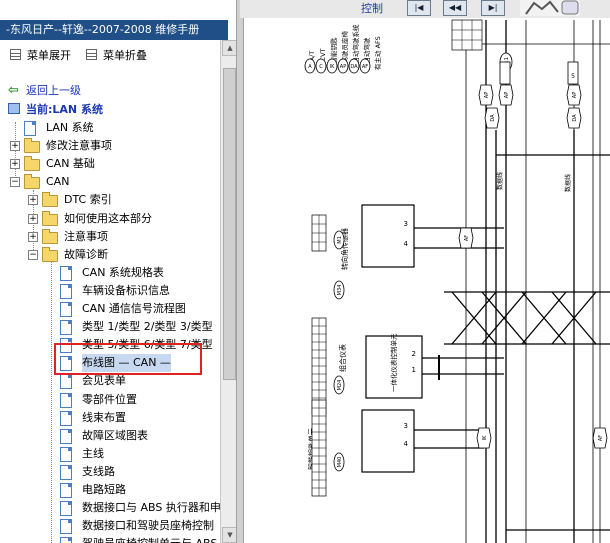 The width and height of the screenshot is (610, 543). Describe the element at coordinates (240, 271) in the screenshot. I see `panel-splitter` at that location.